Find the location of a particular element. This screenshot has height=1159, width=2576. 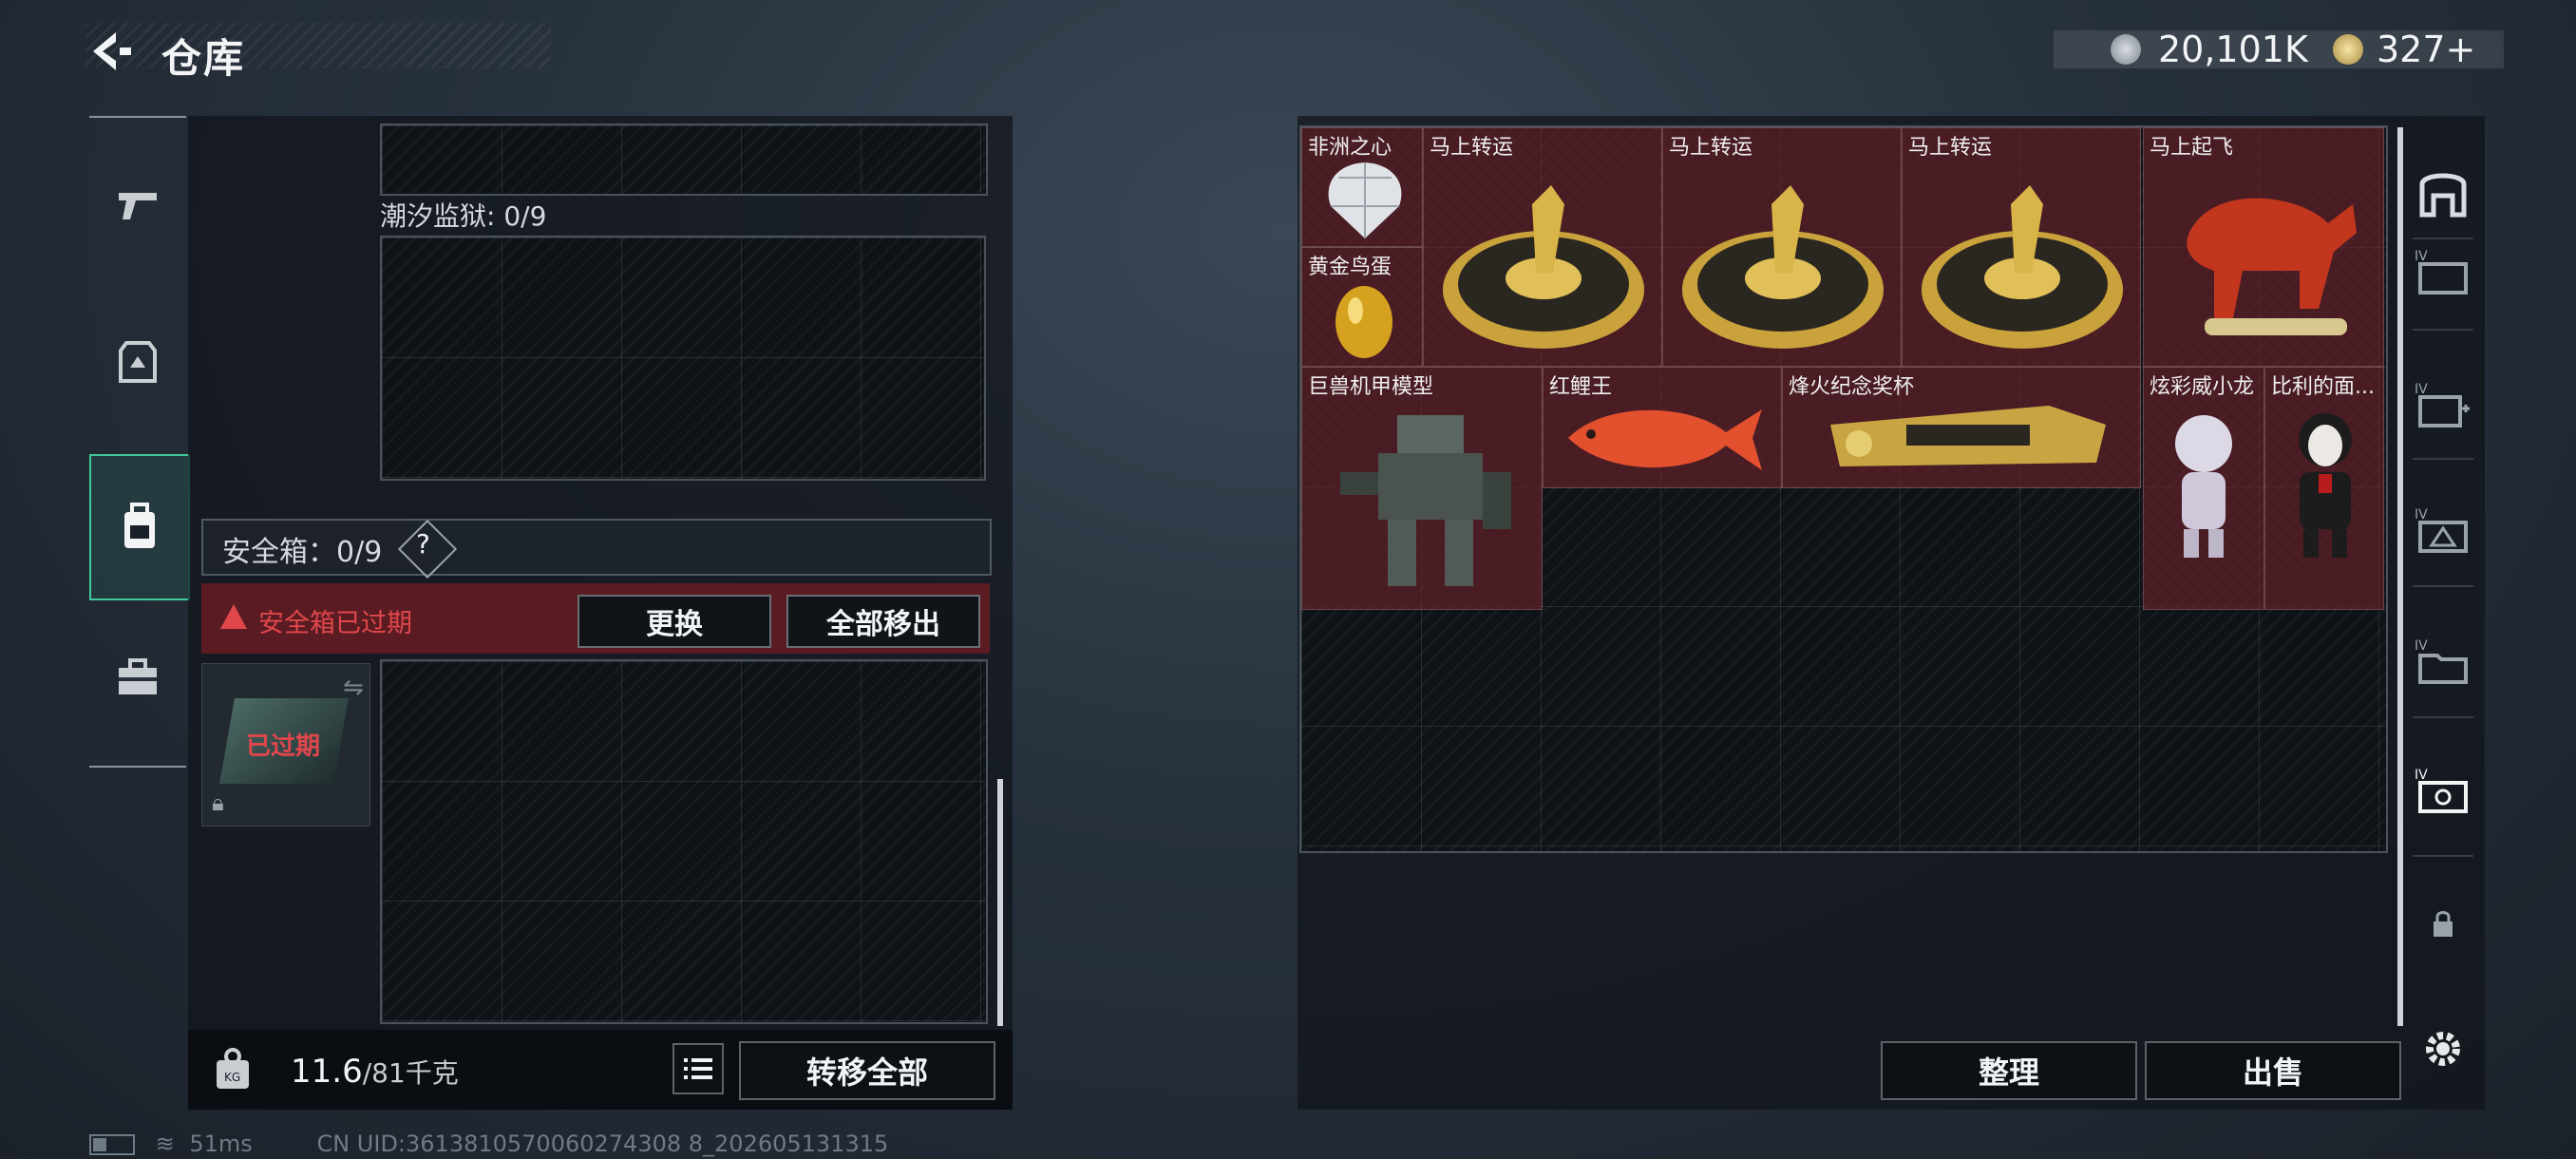

item-horse-takeoff: 马上起飞 is located at coordinates (2263, 247).